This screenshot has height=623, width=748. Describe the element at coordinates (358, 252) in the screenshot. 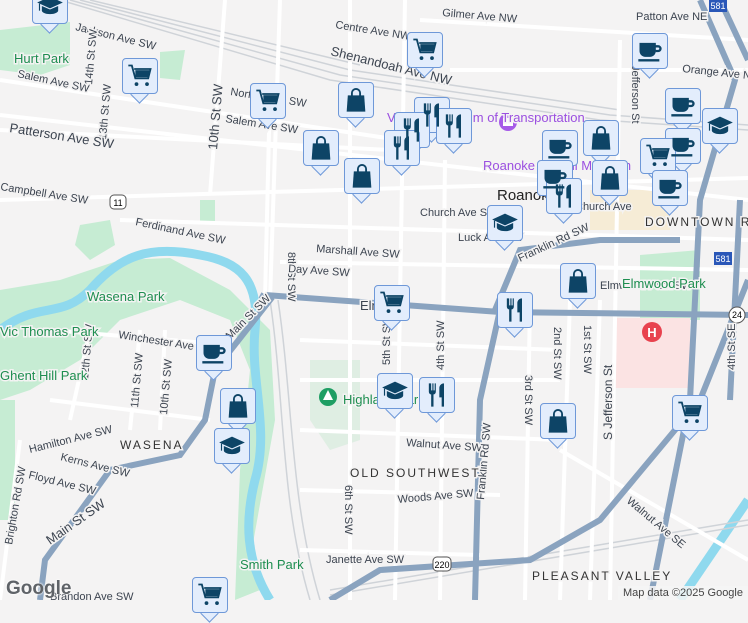

I see `svg-text: Marshall Ave SW` at that location.